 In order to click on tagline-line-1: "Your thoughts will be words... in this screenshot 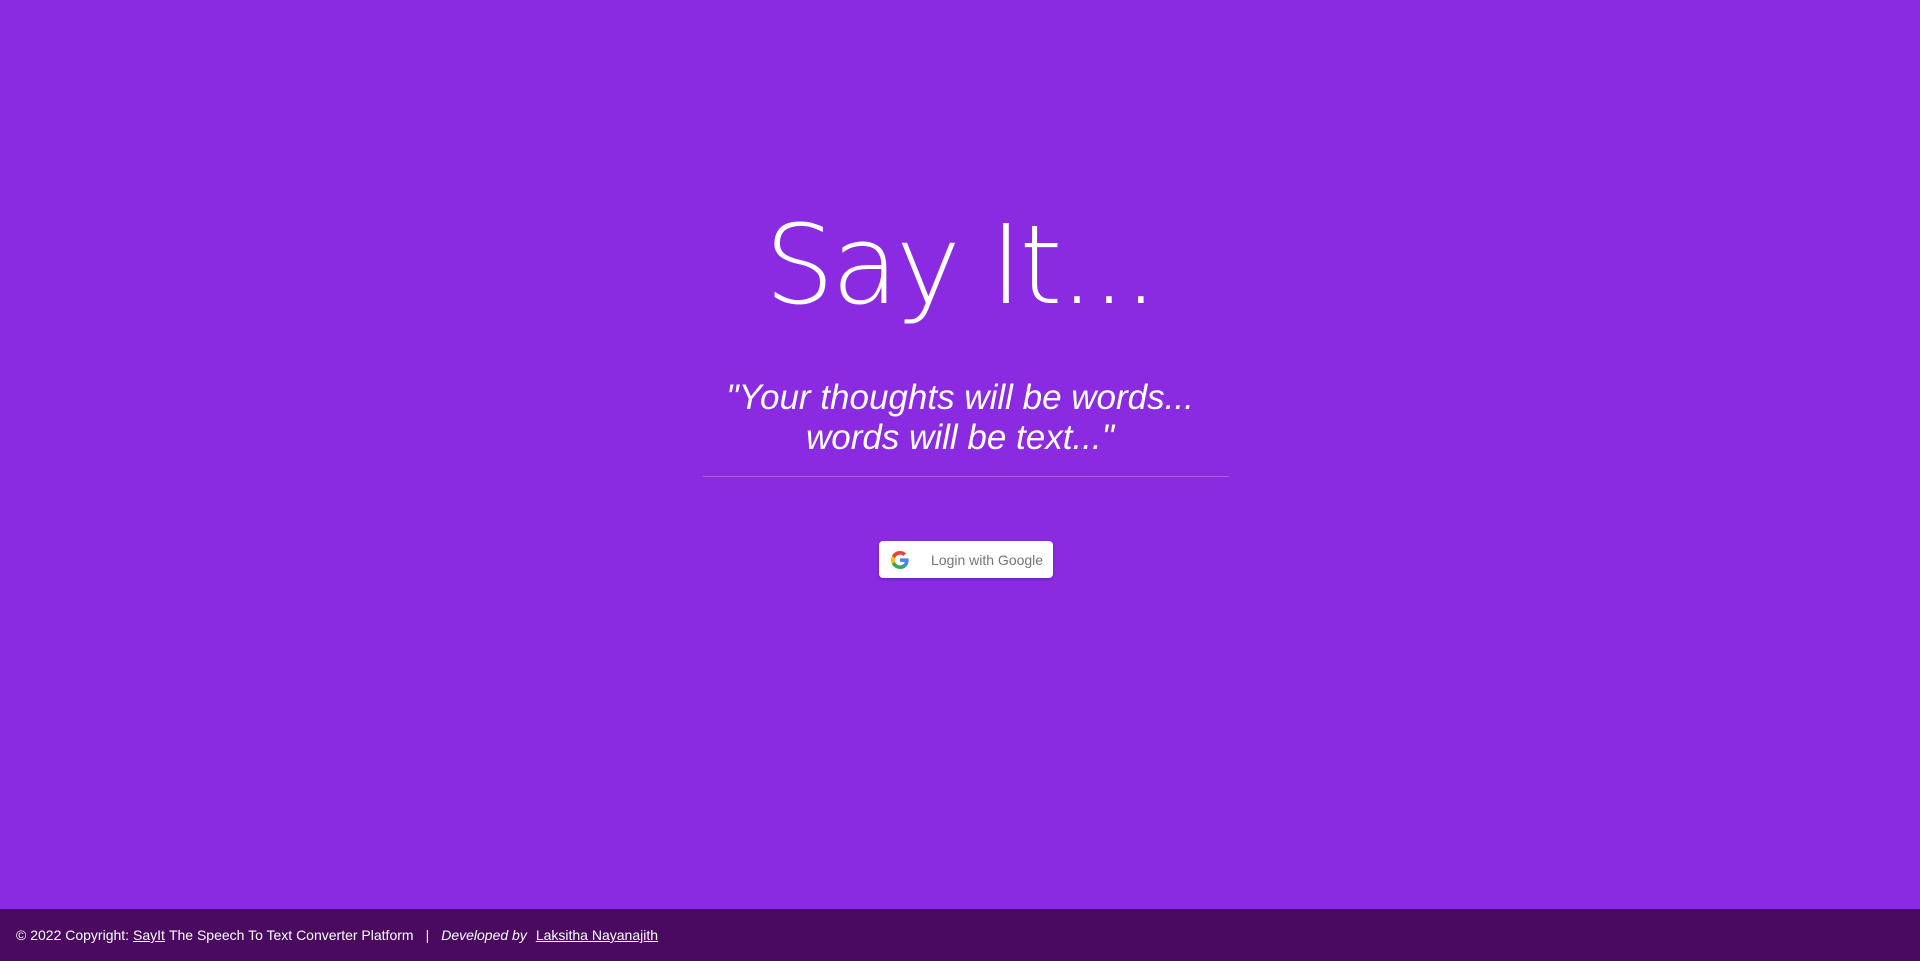, I will do `click(960, 397)`.